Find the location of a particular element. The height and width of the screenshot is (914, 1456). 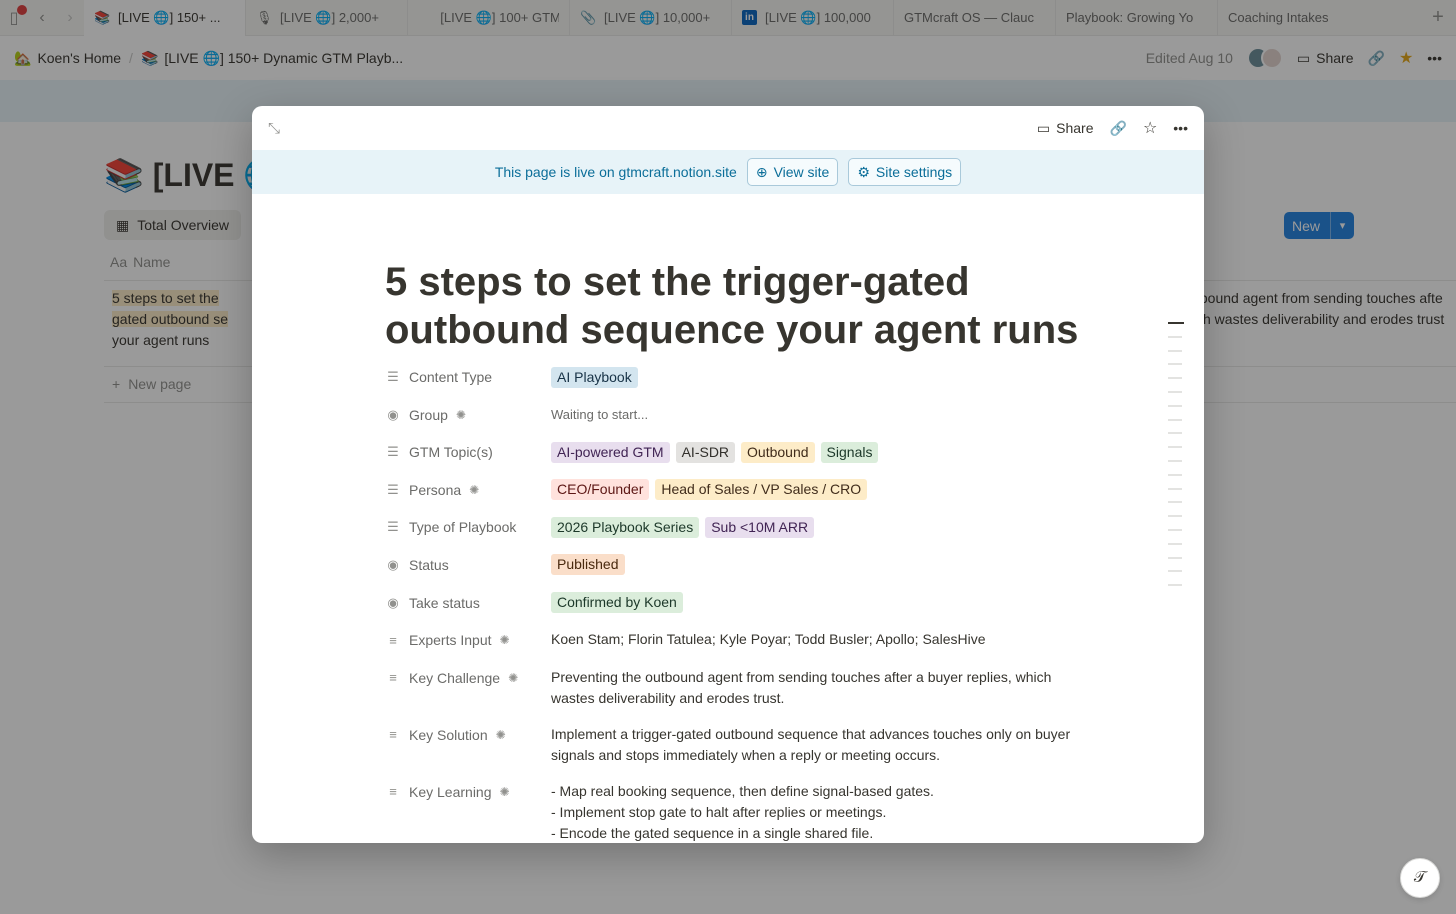

more-icon: ••• is located at coordinates (1180, 128).